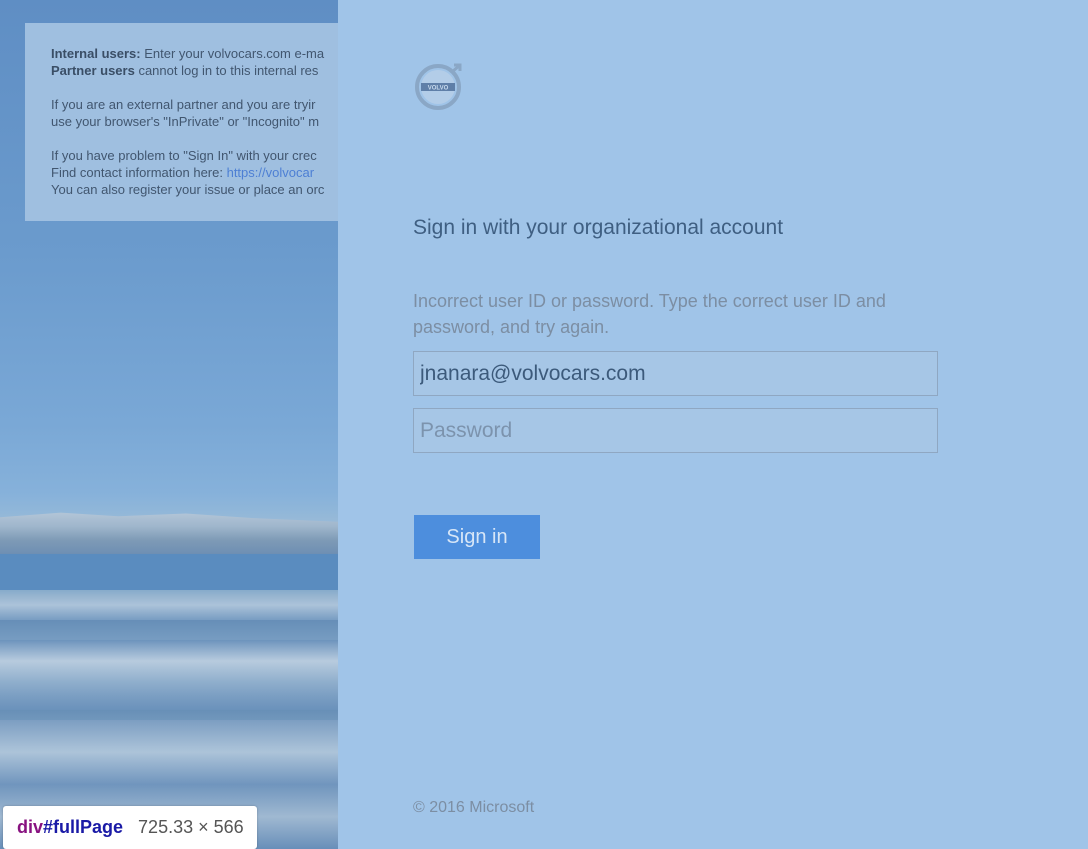 The height and width of the screenshot is (849, 1088). I want to click on notice-contact-link: https://volvocar, so click(270, 172).